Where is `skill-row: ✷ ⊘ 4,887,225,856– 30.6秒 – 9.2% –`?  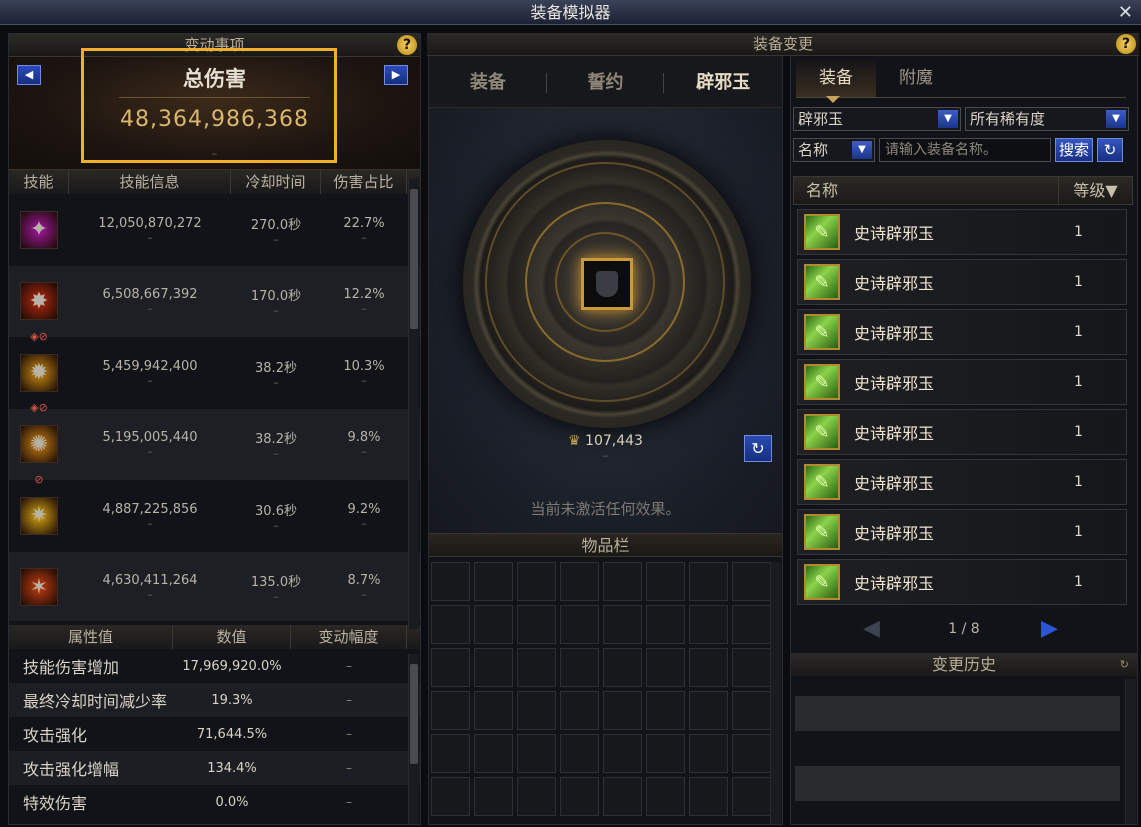 skill-row: ✷ ⊘ 4,887,225,856– 30.6秒 – 9.2% – is located at coordinates (214, 512).